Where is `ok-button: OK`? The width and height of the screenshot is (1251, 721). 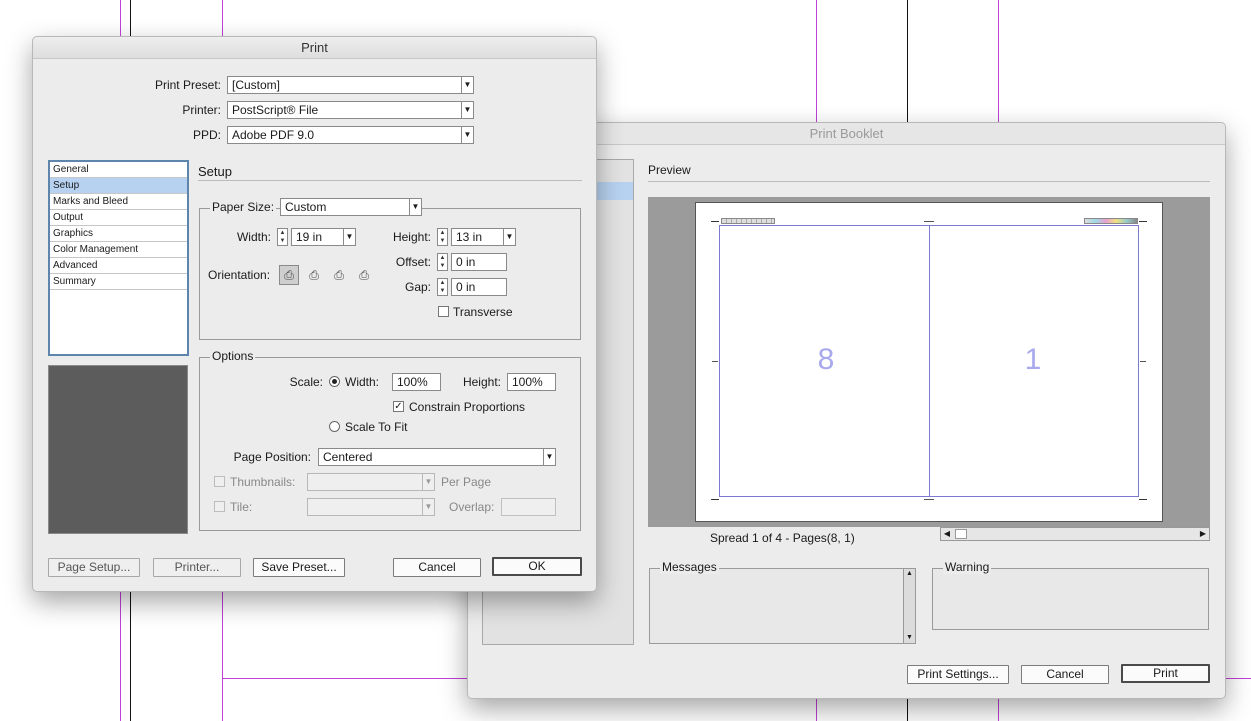 ok-button: OK is located at coordinates (537, 566).